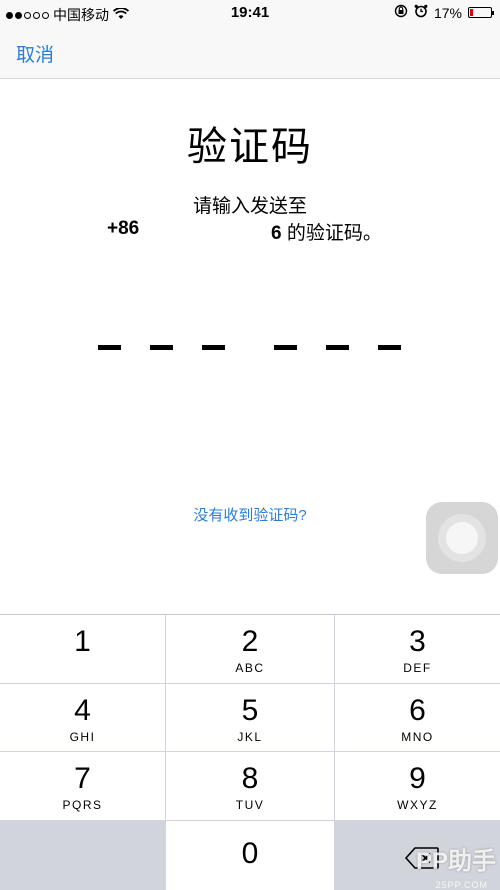 The width and height of the screenshot is (500, 890). I want to click on key-letters: TUV, so click(250, 805).